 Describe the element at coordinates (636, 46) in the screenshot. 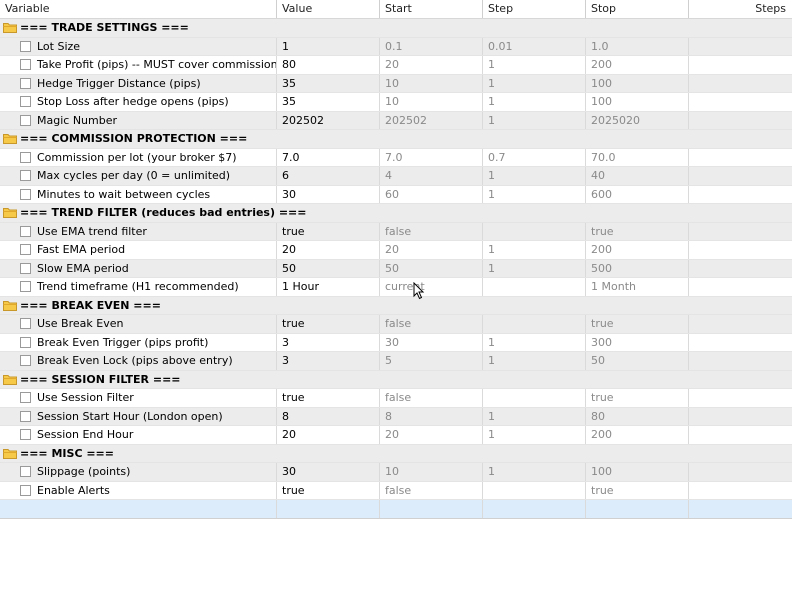

I see `parameter-stop: 1.0` at that location.